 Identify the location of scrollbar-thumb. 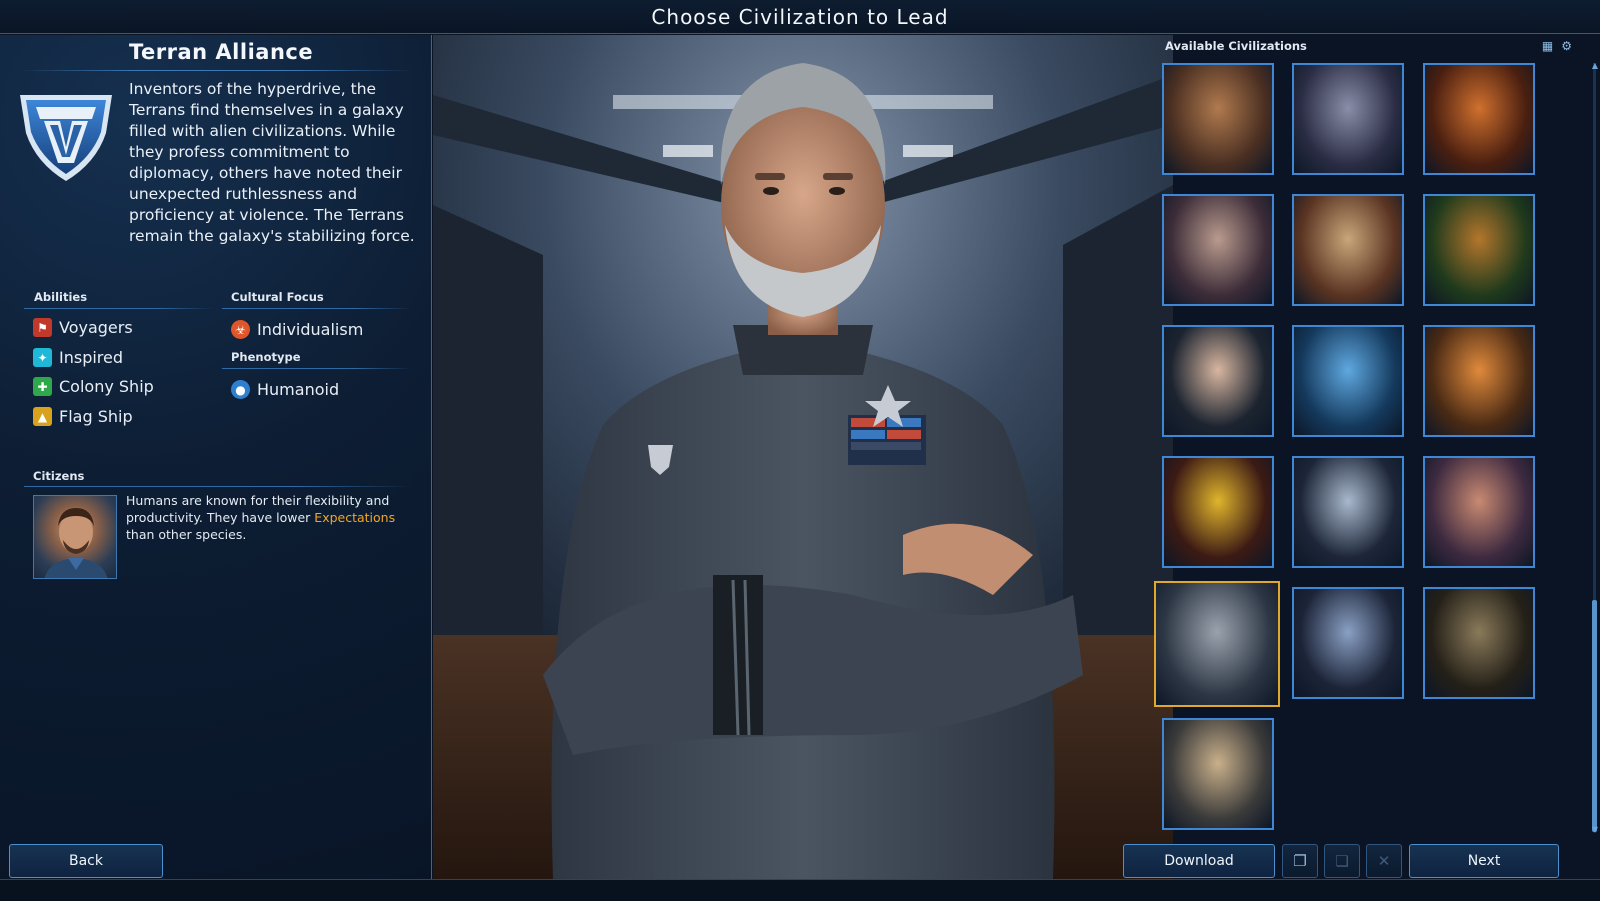
(1594, 716).